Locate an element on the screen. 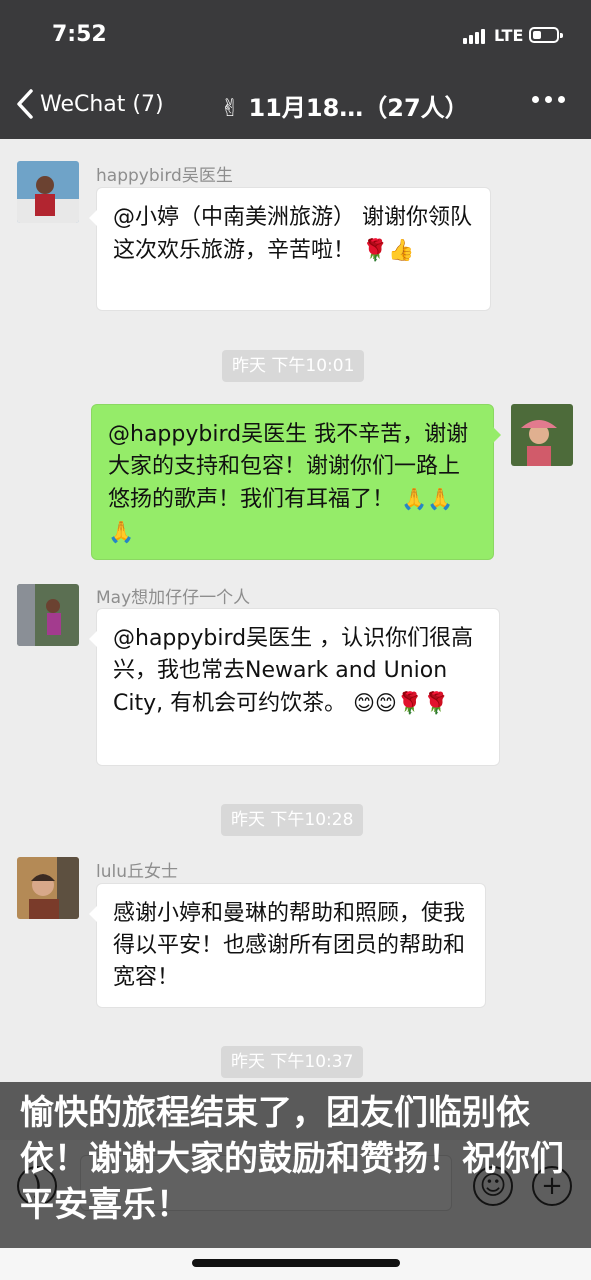  chat-title: ✌ 11月18…（27人） is located at coordinates (344, 105).